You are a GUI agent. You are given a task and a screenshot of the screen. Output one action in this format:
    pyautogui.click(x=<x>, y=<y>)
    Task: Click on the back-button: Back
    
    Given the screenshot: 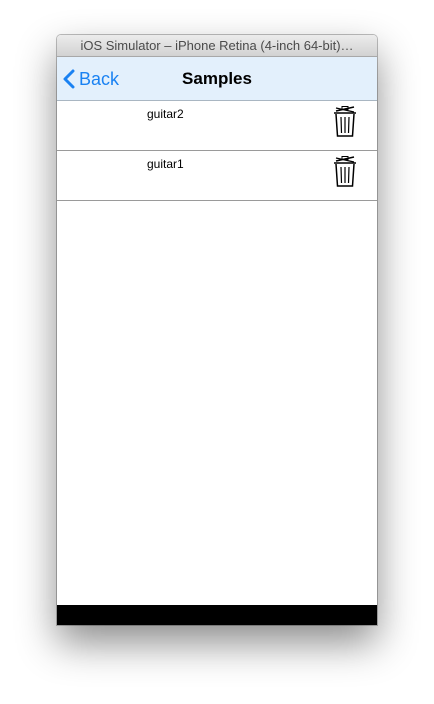 What is the action you would take?
    pyautogui.click(x=91, y=79)
    